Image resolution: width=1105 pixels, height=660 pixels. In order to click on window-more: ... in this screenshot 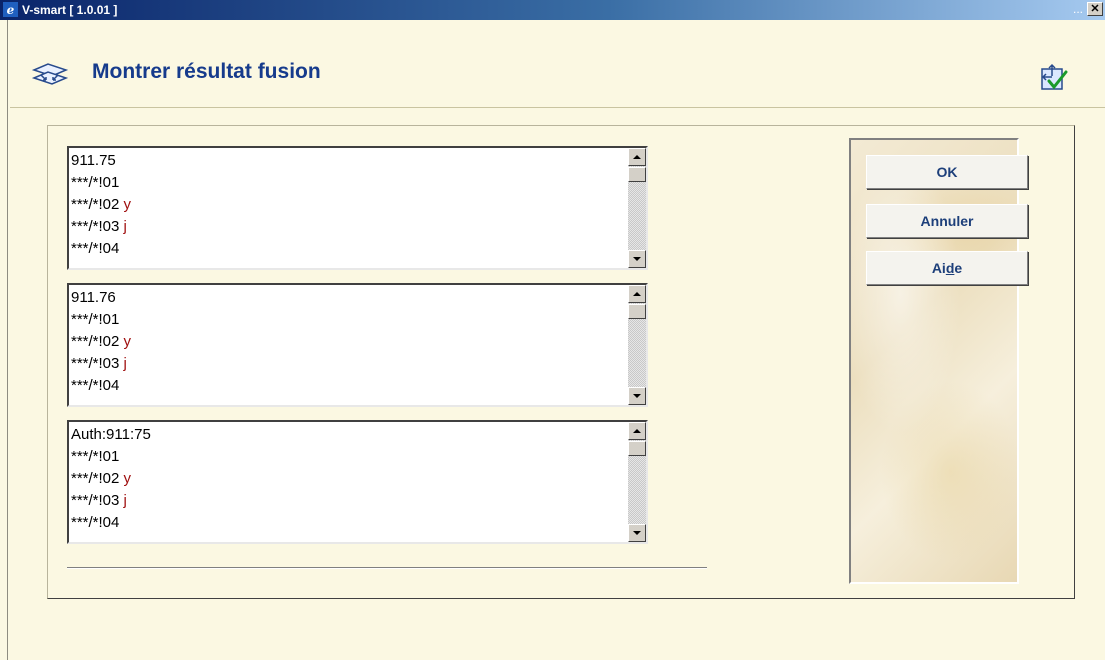, I will do `click(1078, 9)`.